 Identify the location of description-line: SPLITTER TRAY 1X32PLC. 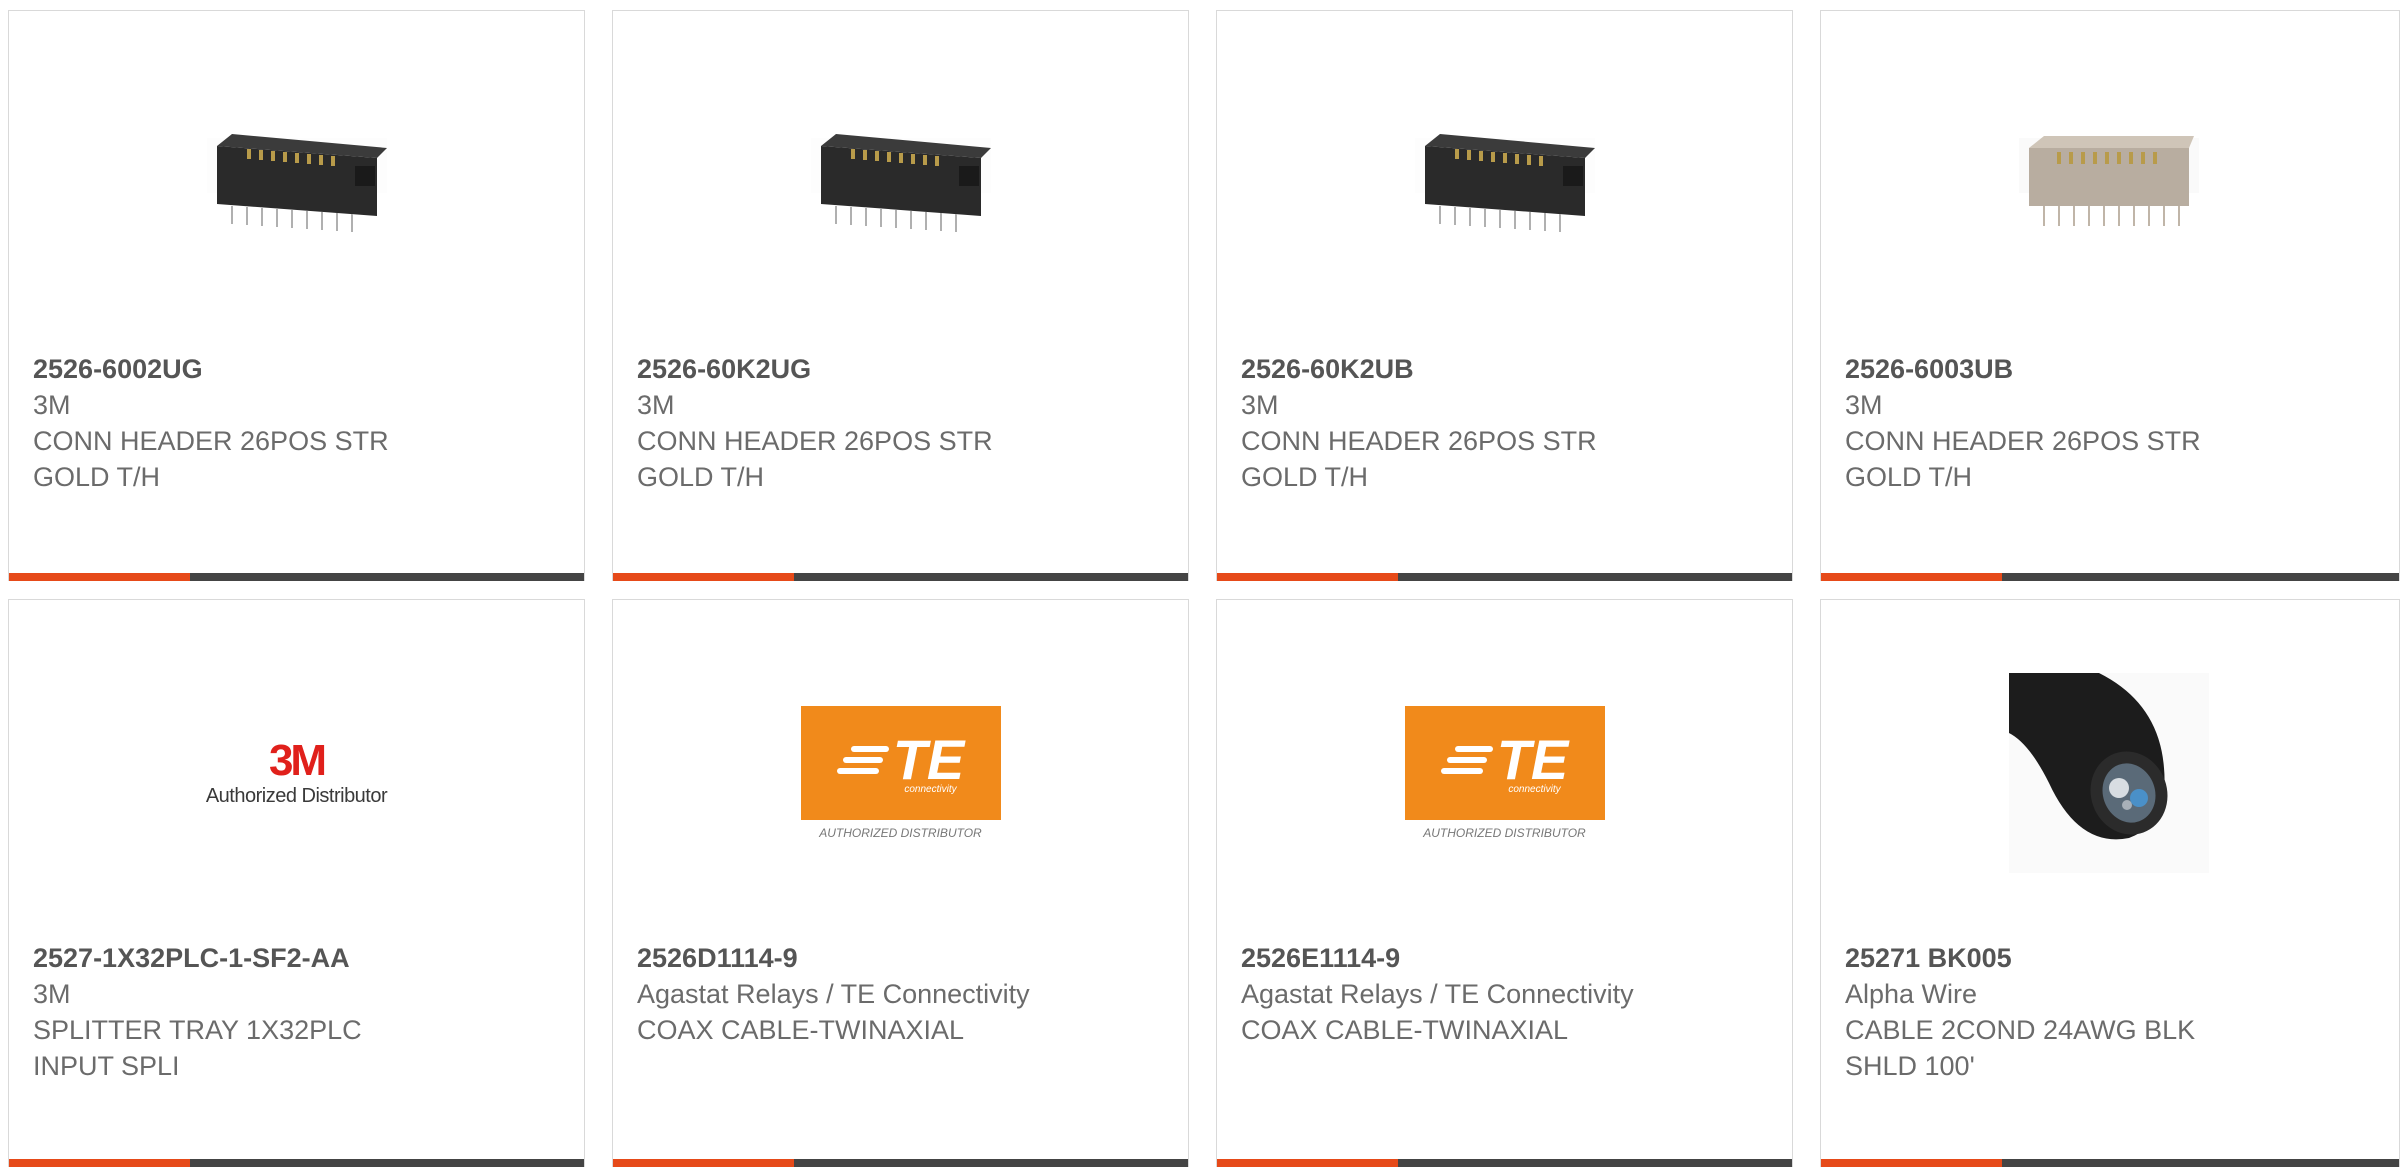
(197, 1030).